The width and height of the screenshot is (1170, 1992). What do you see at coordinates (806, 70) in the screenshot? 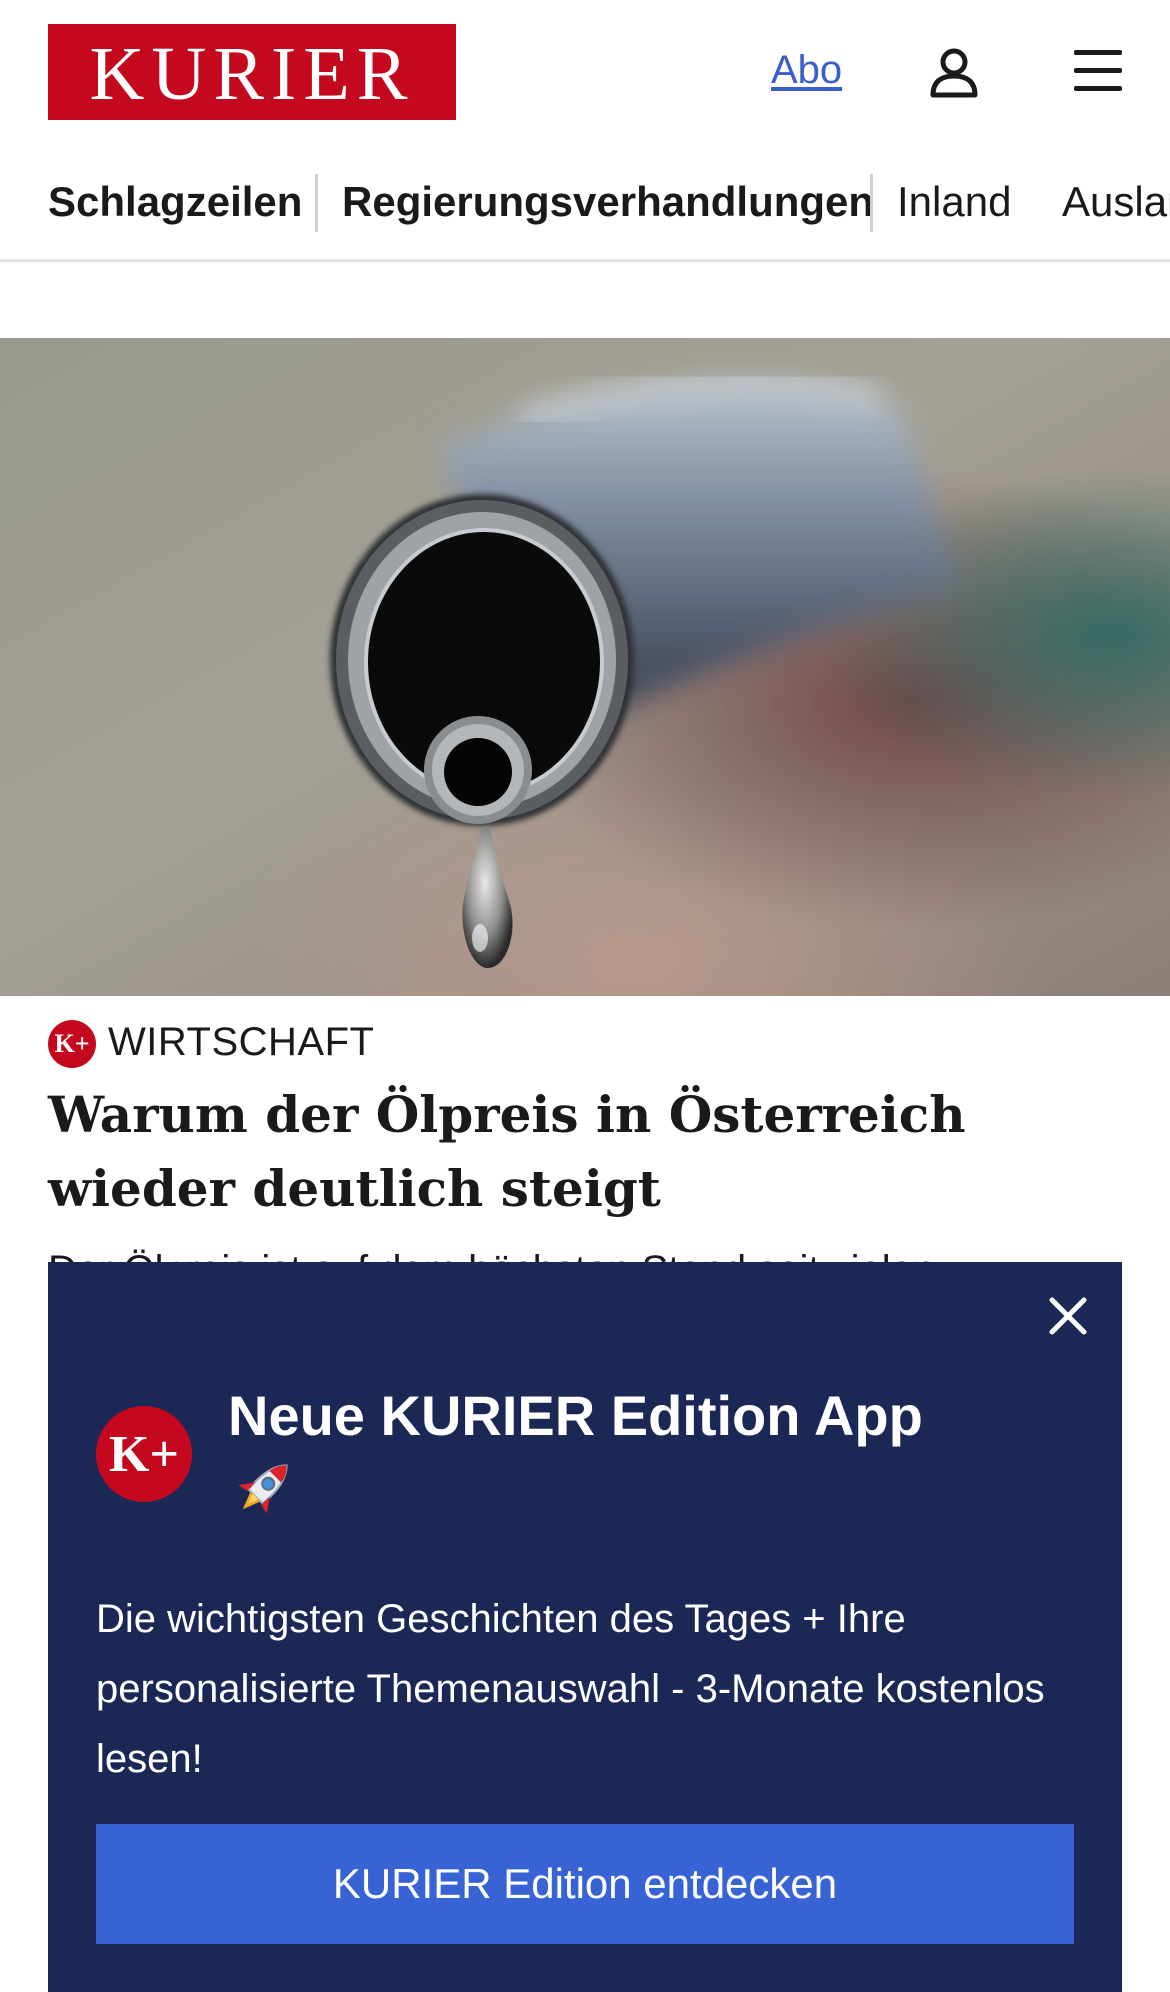
I see `abo-link: Abo` at bounding box center [806, 70].